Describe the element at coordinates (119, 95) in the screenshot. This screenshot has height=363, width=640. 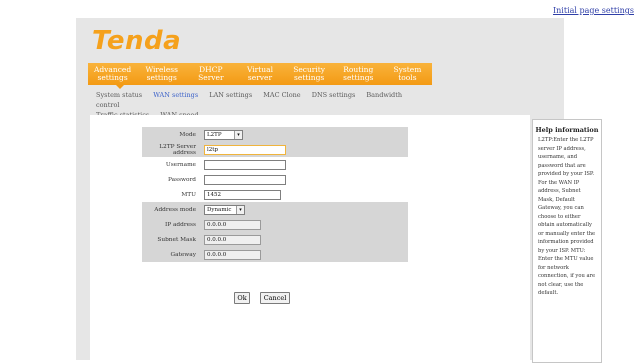
I see `subnav-system-status: System status` at that location.